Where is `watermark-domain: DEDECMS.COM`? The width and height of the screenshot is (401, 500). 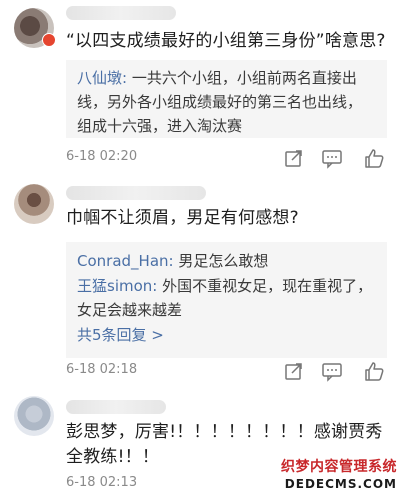 watermark-domain: DEDECMS.COM is located at coordinates (340, 484).